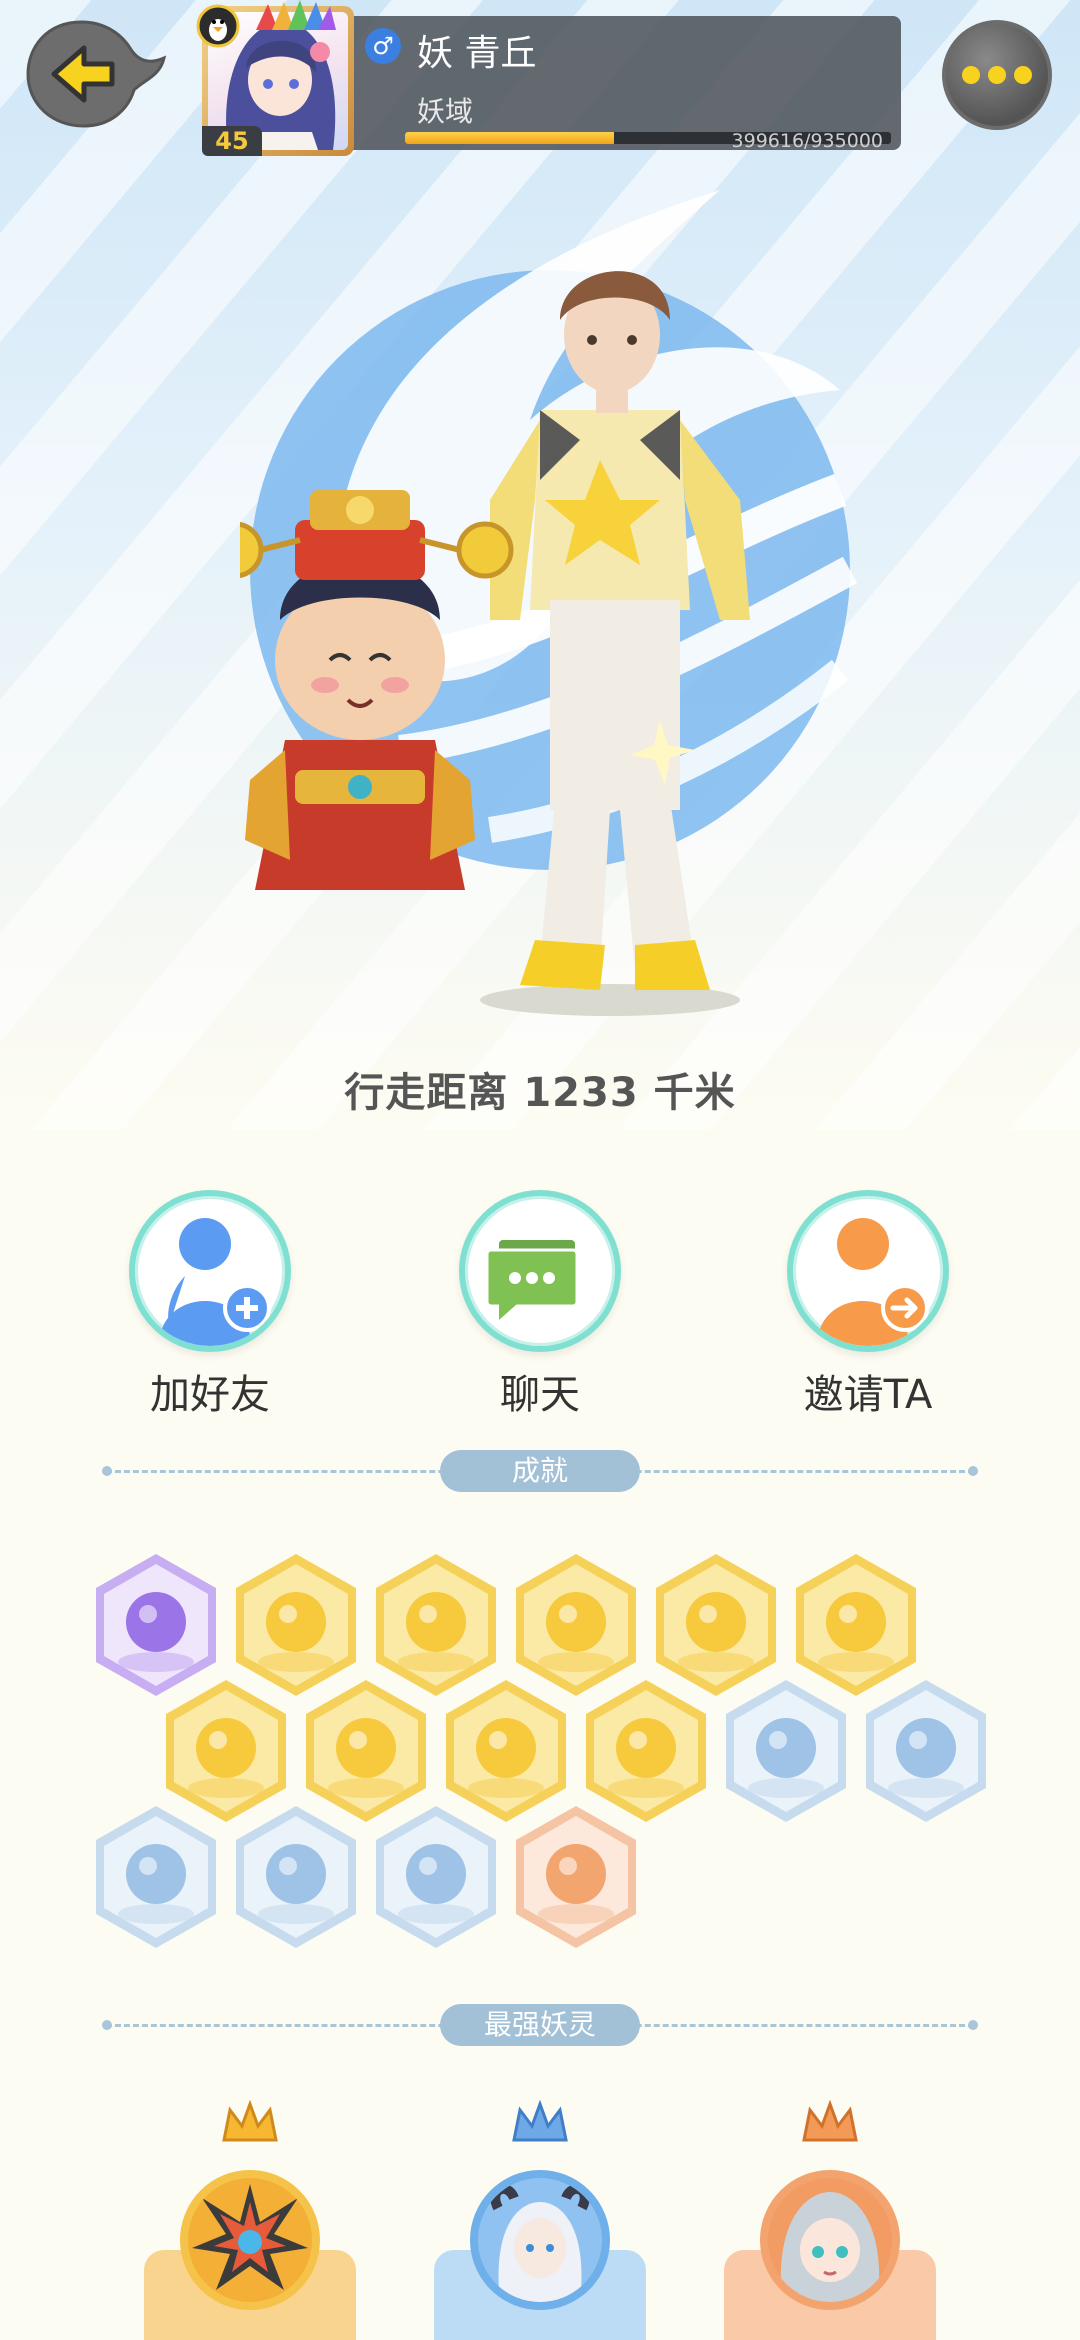  Describe the element at coordinates (218, 26) in the screenshot. I see `penguin-badge-icon` at that location.